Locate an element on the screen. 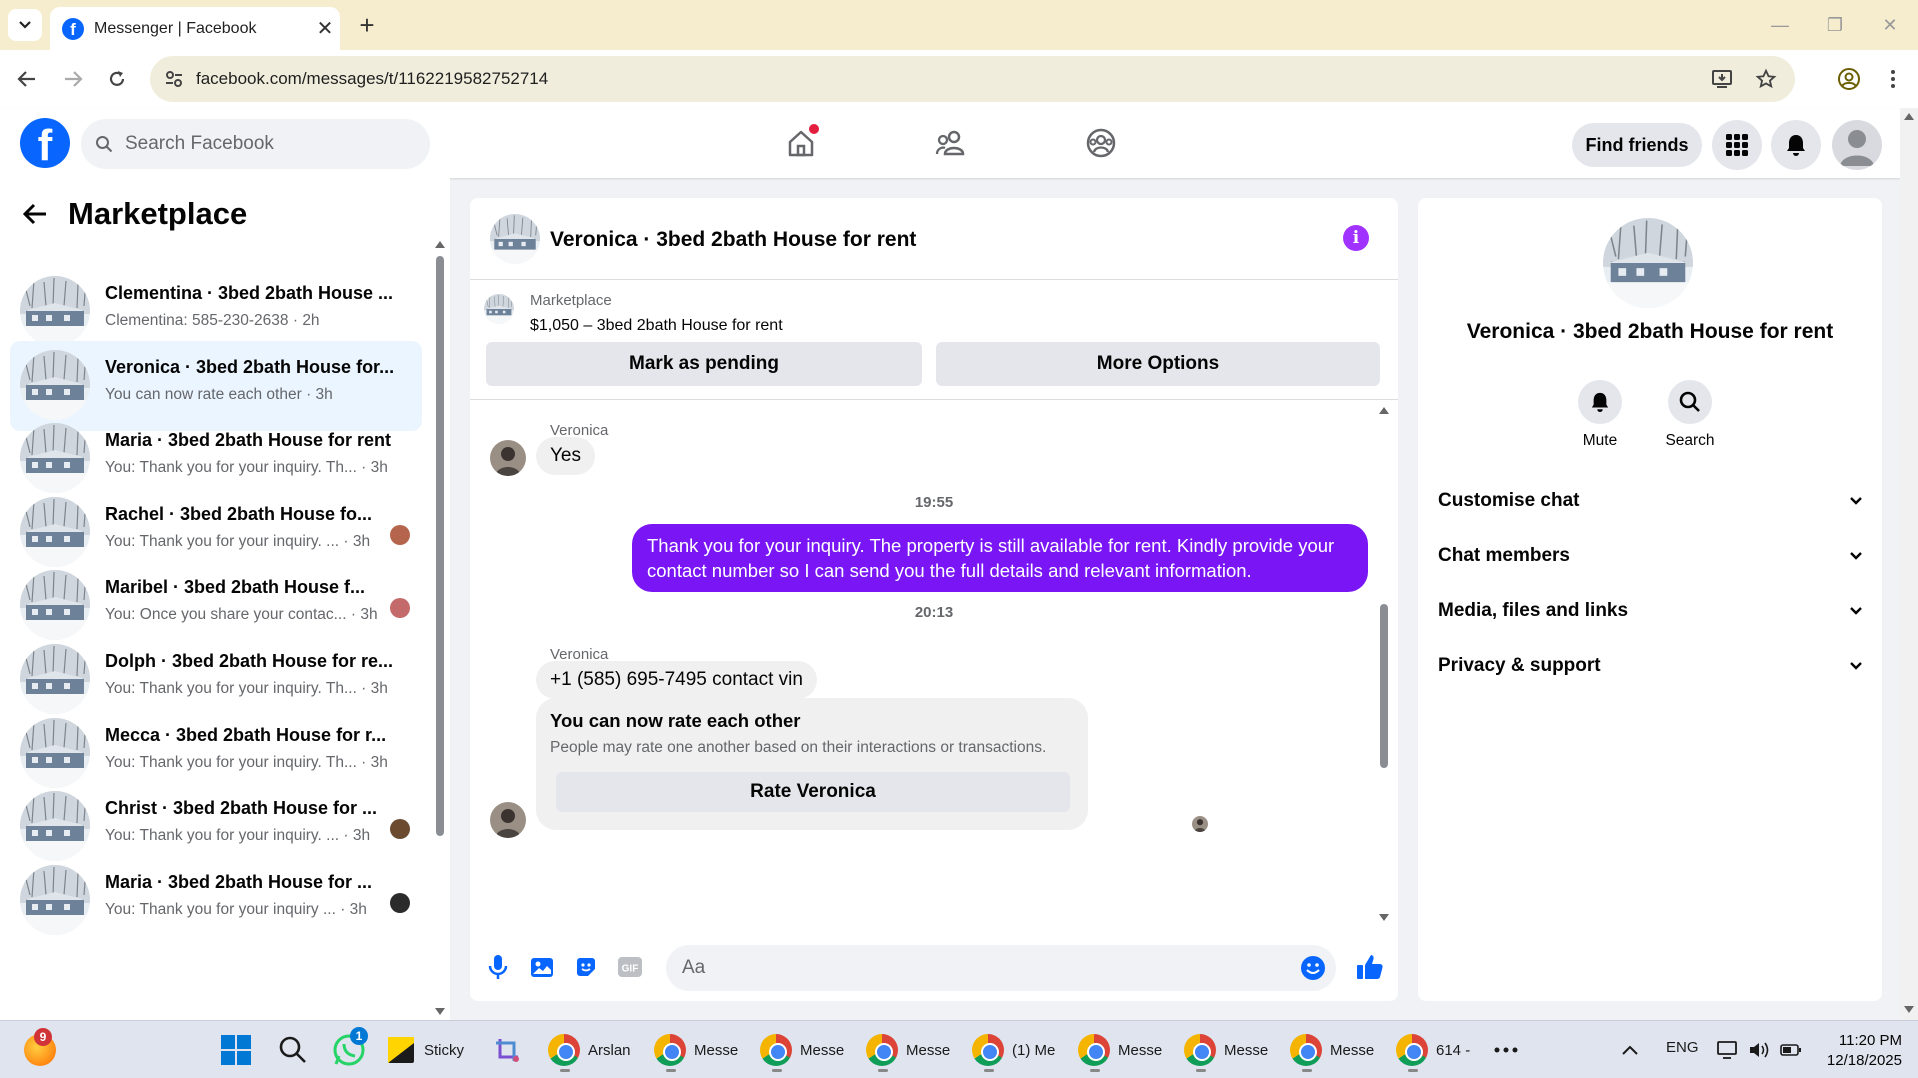 The image size is (1918, 1078). back-button is located at coordinates (27, 79).